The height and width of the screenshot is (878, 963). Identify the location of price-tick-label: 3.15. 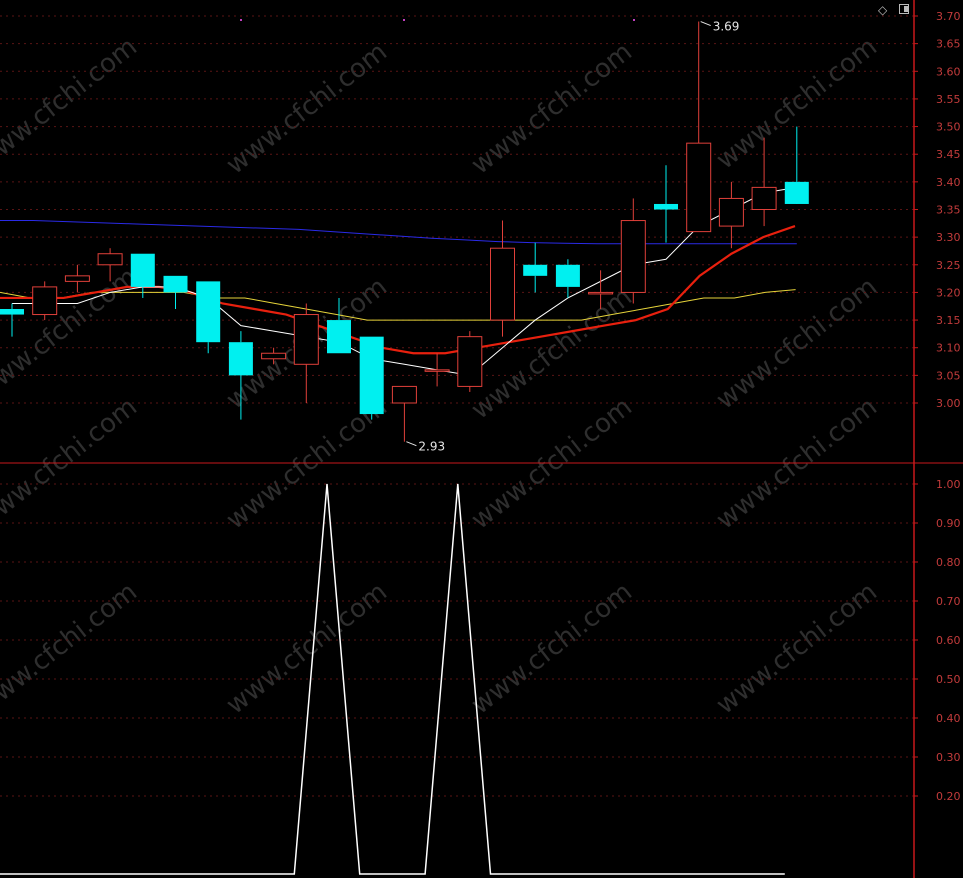
(948, 320).